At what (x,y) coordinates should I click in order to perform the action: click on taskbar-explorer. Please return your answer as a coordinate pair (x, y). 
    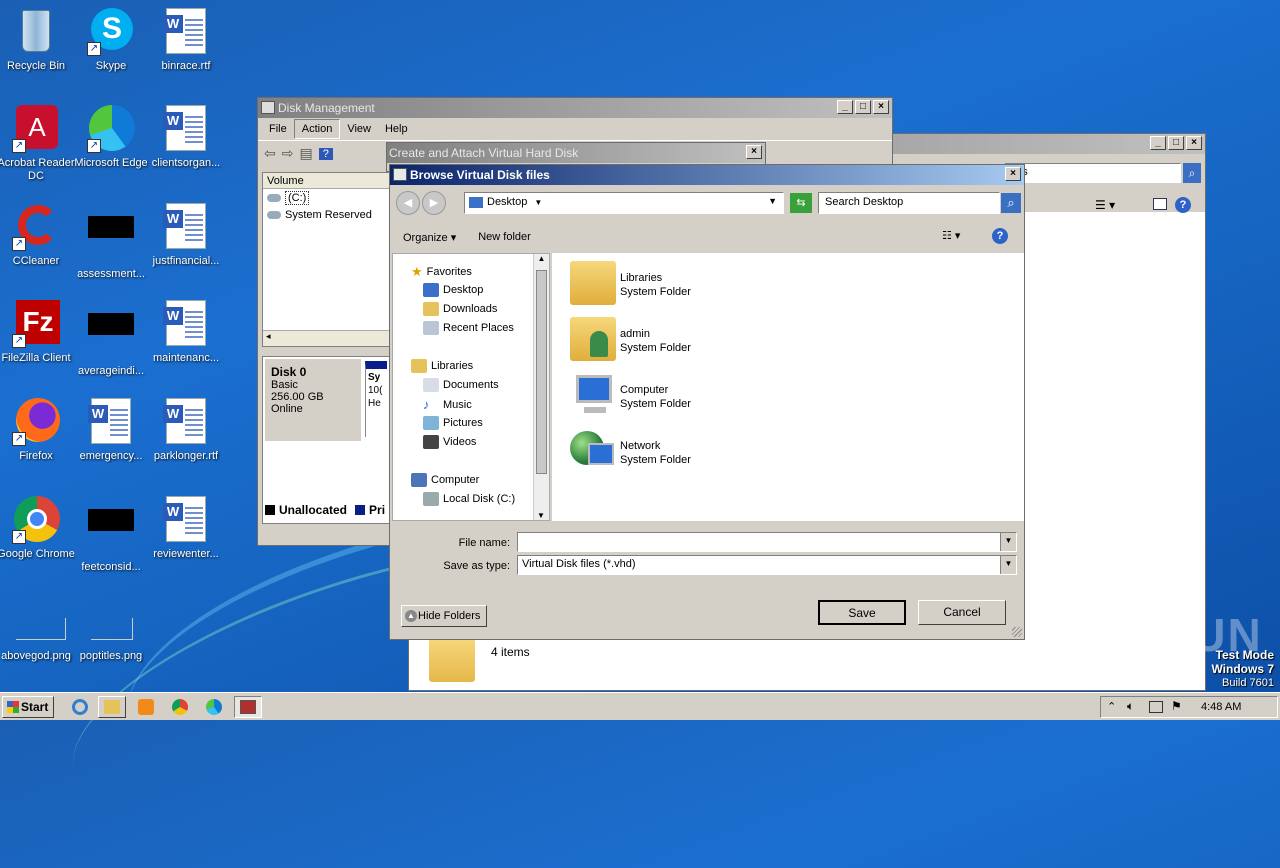
    Looking at the image, I should click on (112, 707).